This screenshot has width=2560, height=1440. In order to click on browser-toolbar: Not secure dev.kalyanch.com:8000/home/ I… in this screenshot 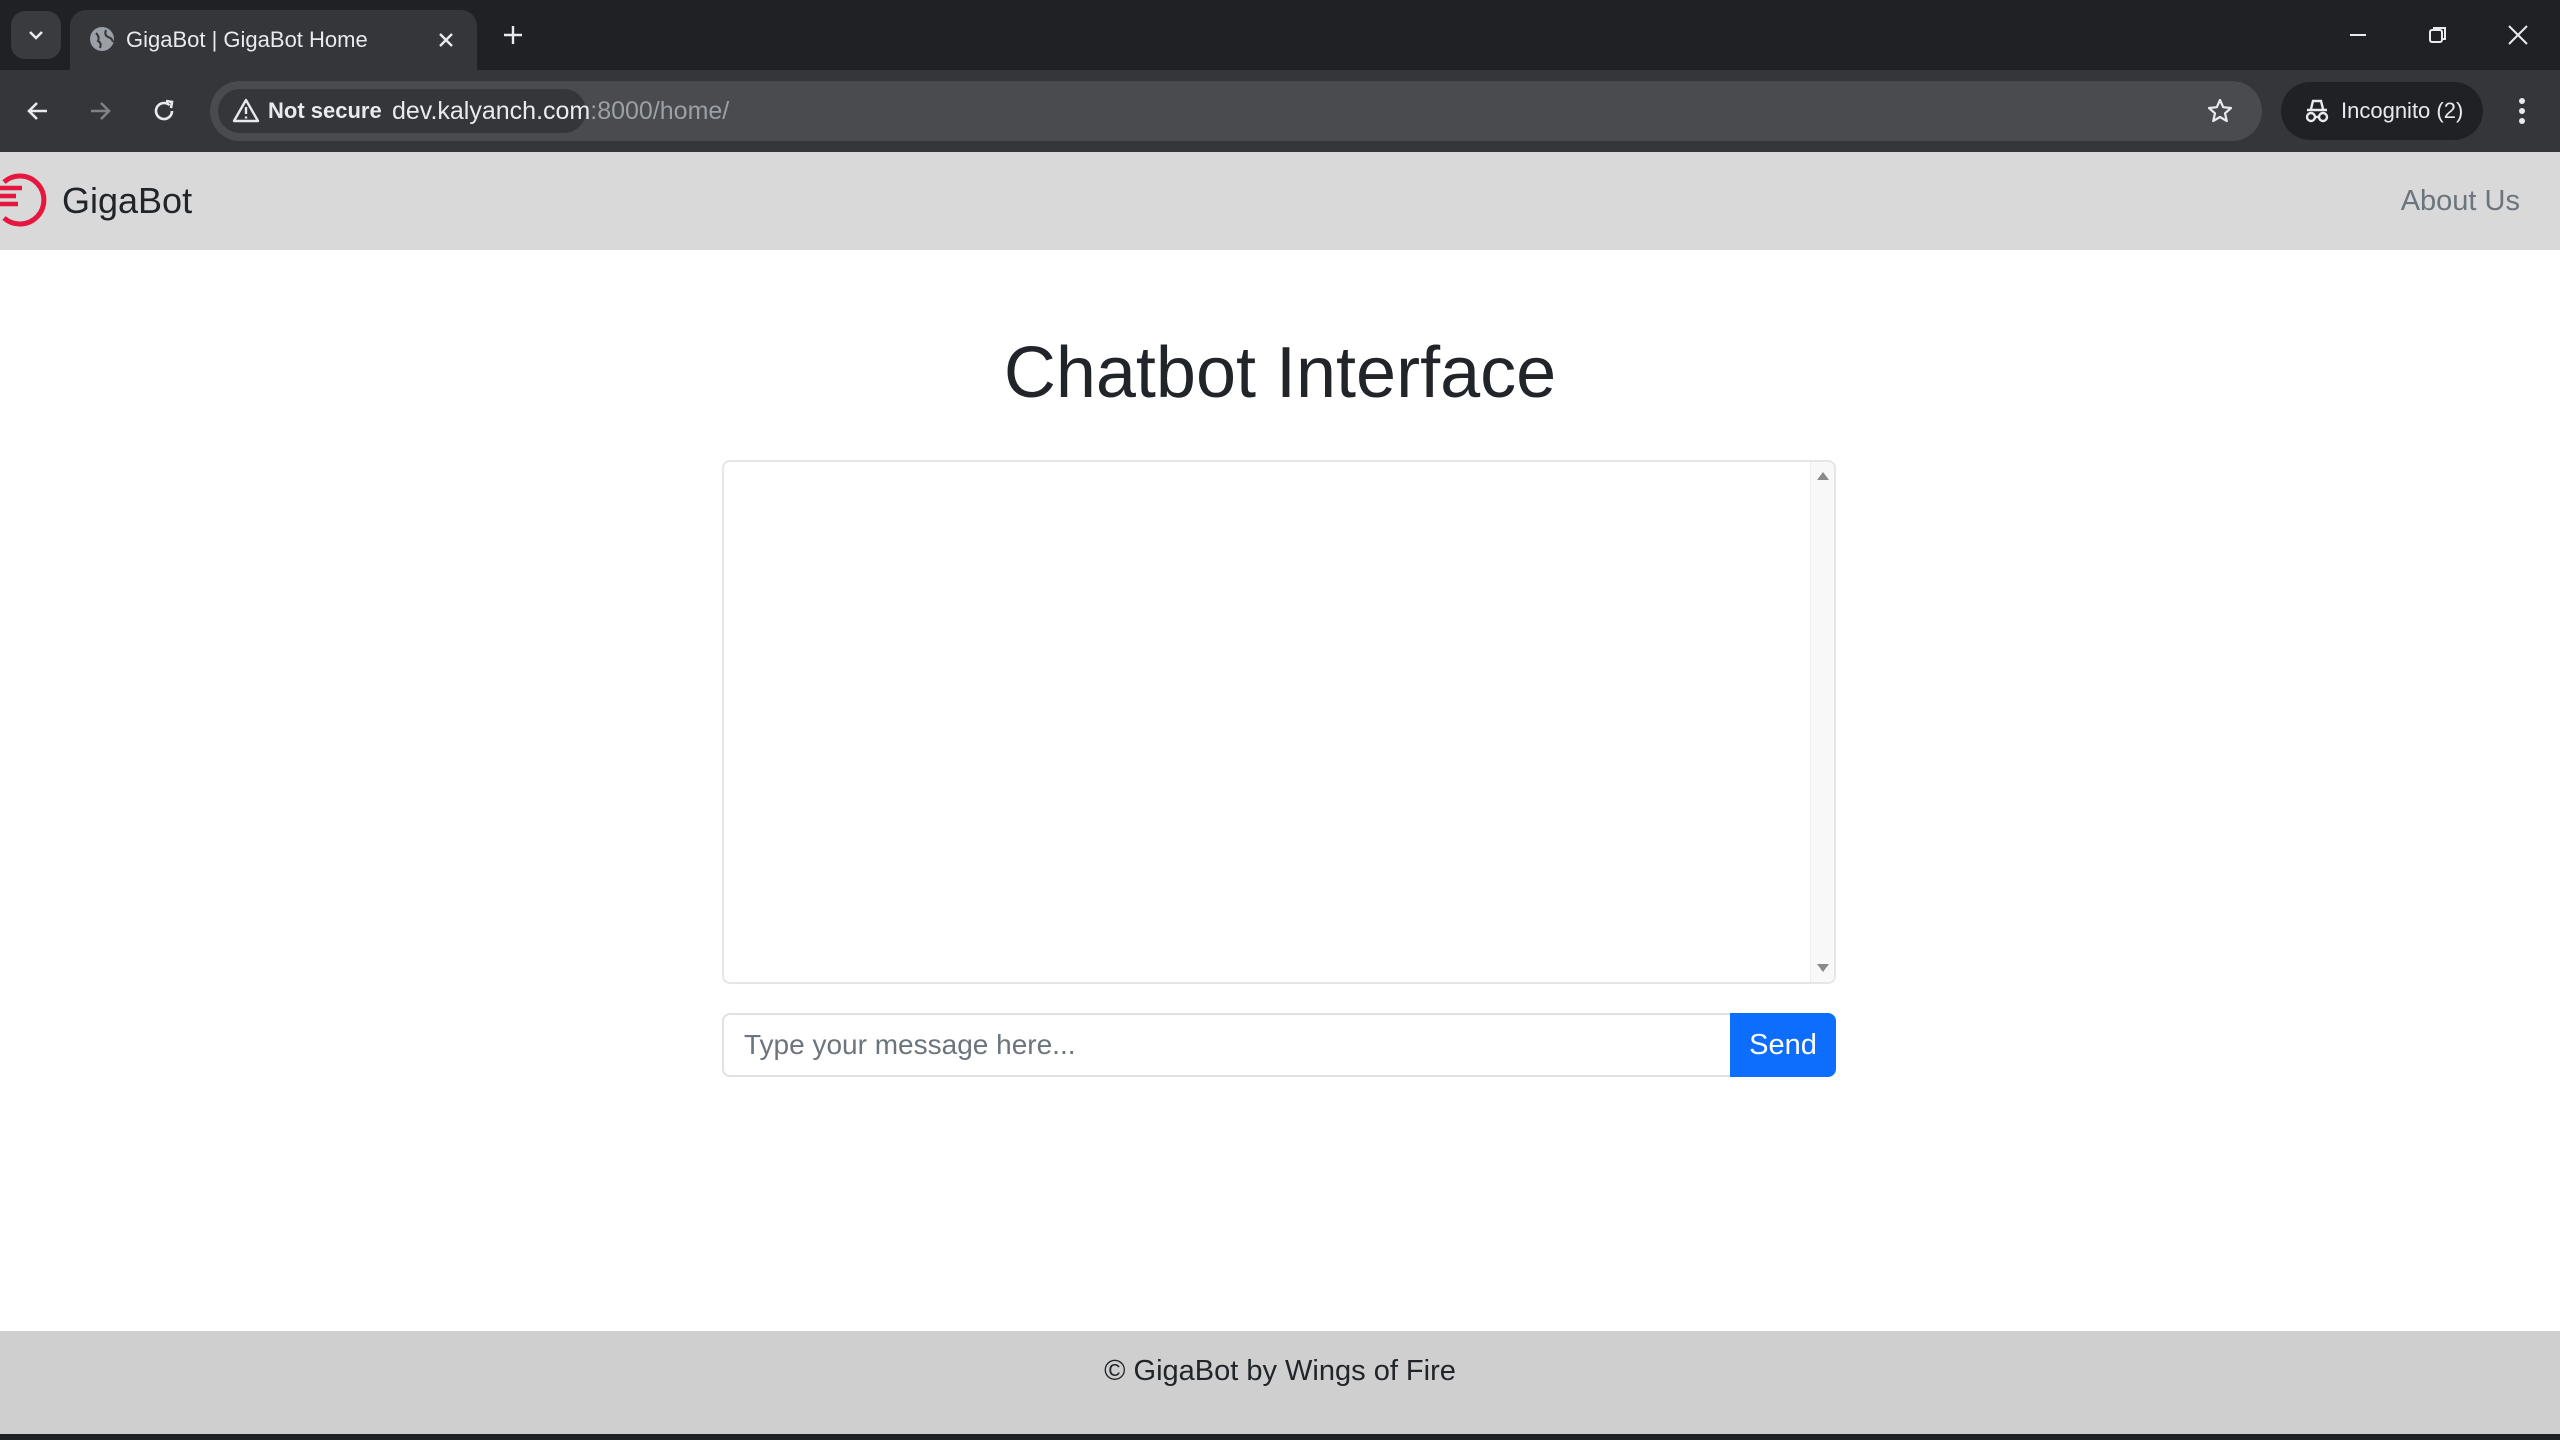, I will do `click(1280, 111)`.